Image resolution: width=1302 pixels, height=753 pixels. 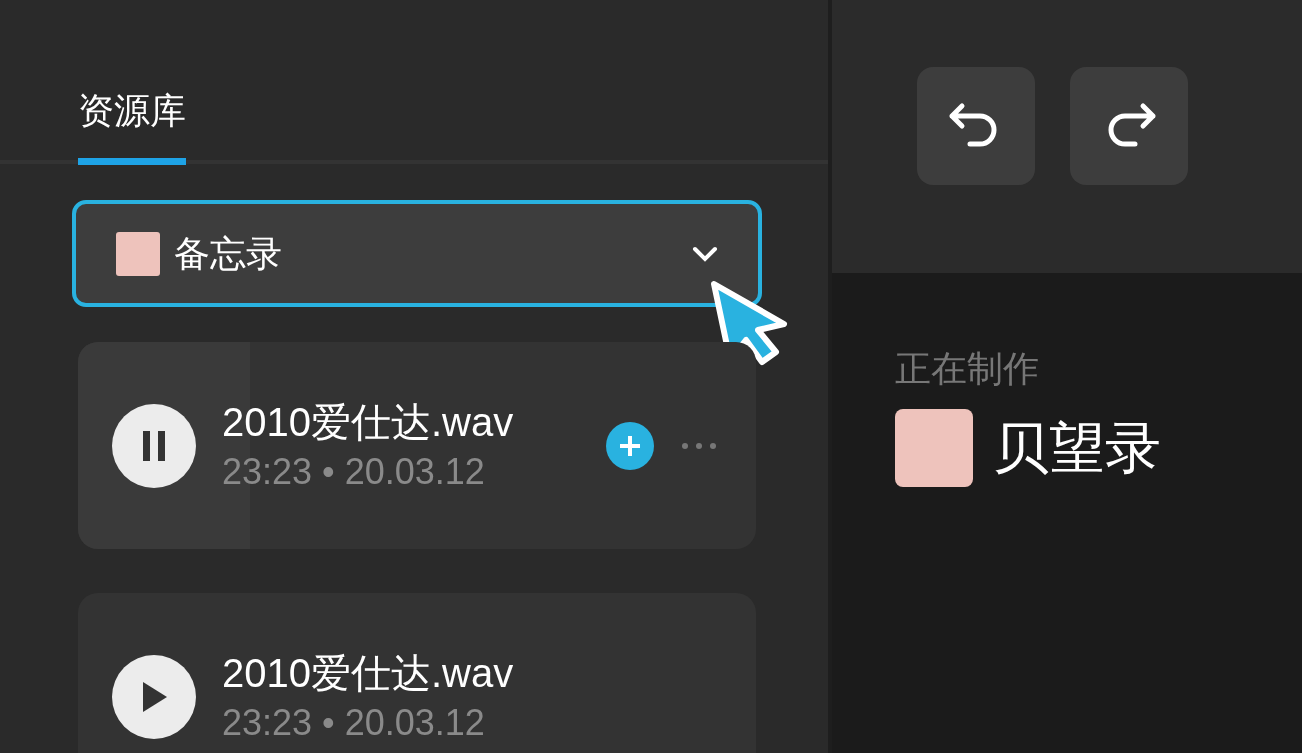 I want to click on dropdown-value: 备忘录, so click(x=228, y=253).